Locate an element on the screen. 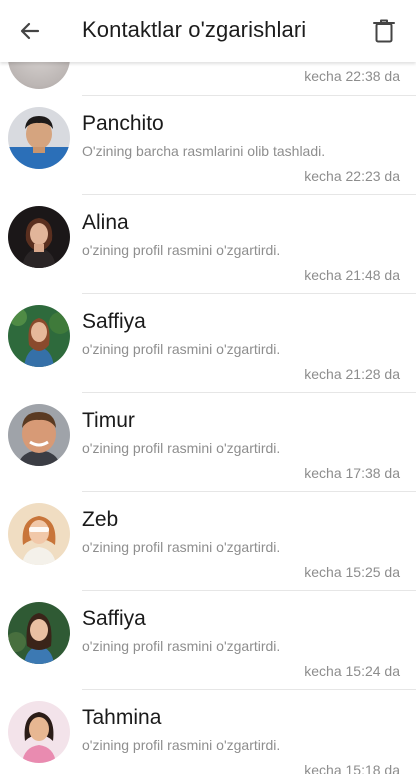  list-item-time: kecha 15:24 da is located at coordinates (352, 671).